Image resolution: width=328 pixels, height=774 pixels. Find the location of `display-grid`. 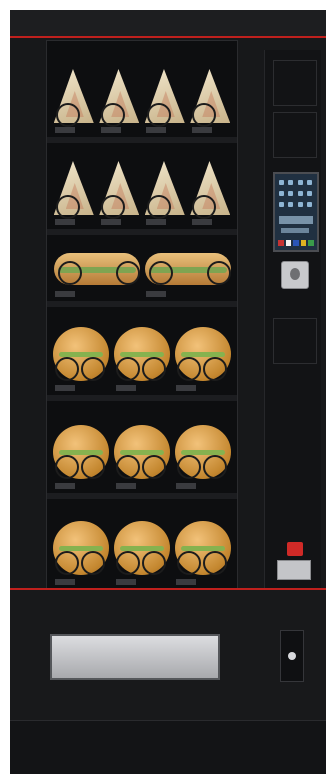

display-grid is located at coordinates (296, 195).